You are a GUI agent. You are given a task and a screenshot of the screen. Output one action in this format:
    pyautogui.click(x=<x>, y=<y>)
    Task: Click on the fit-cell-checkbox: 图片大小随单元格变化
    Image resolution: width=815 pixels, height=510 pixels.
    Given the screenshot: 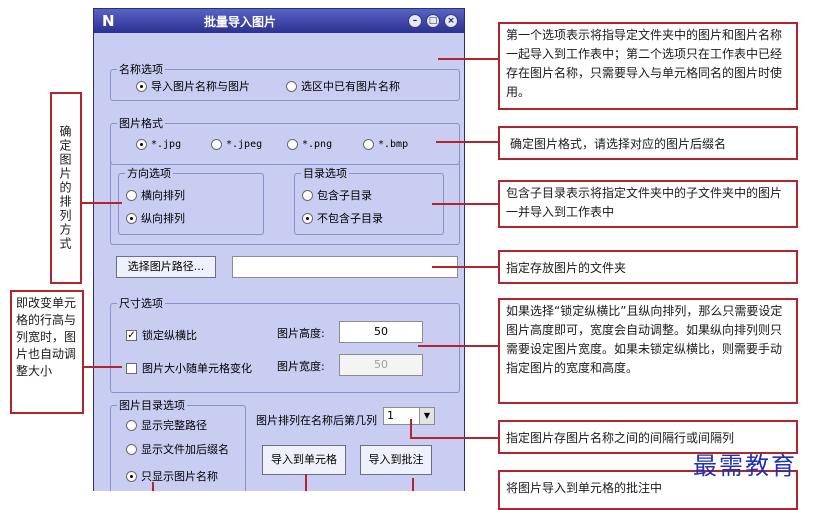 What is the action you would take?
    pyautogui.click(x=189, y=368)
    